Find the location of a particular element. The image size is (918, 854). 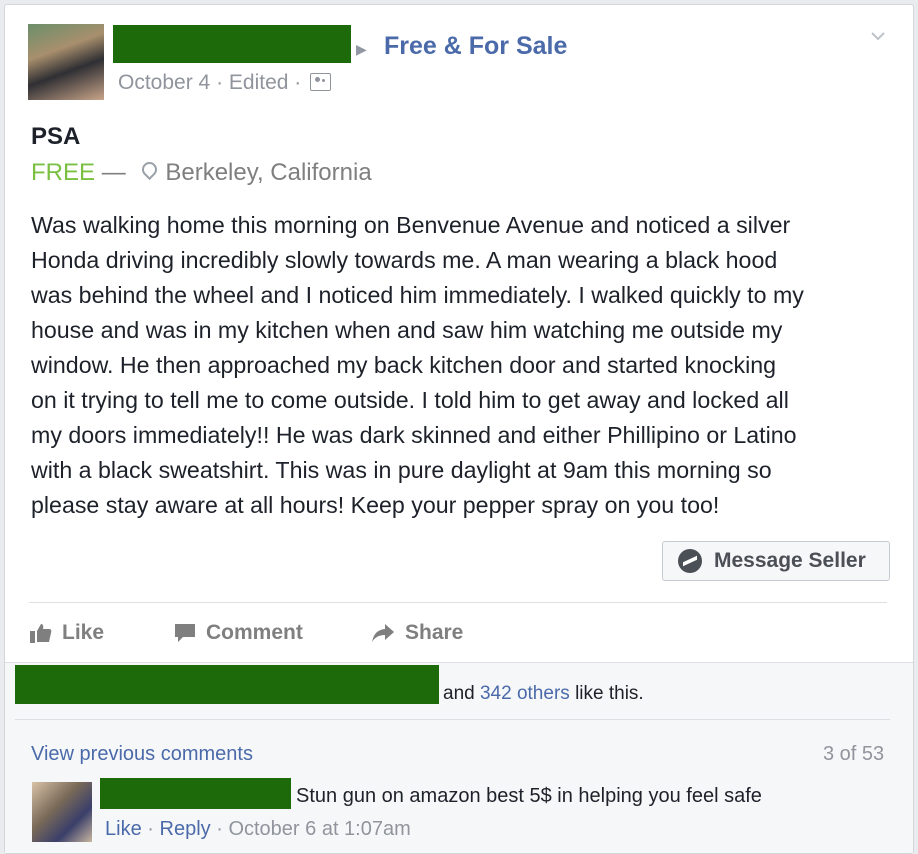

audience-icon is located at coordinates (321, 82).